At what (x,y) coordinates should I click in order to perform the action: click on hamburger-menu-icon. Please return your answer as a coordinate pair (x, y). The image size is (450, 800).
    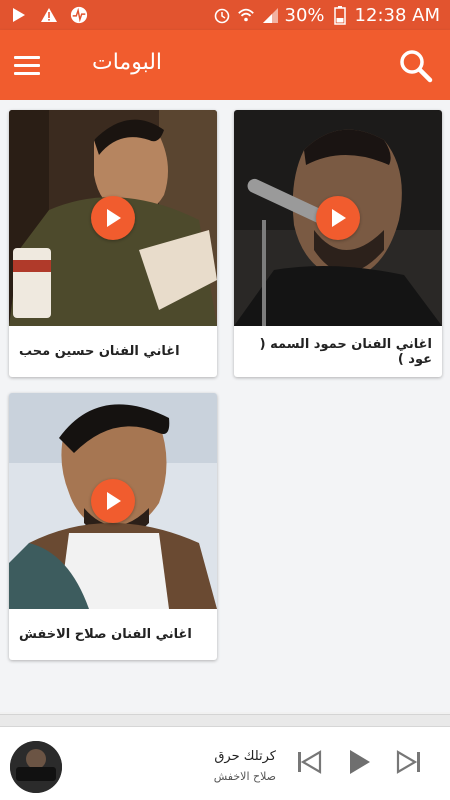
    Looking at the image, I should click on (31, 65).